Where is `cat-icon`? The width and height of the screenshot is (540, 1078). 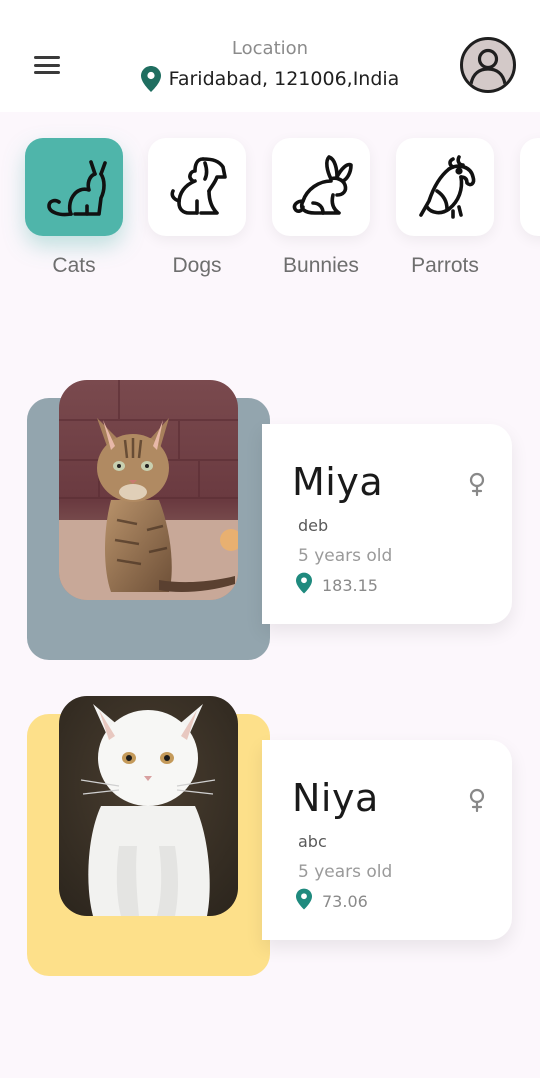 cat-icon is located at coordinates (77, 188).